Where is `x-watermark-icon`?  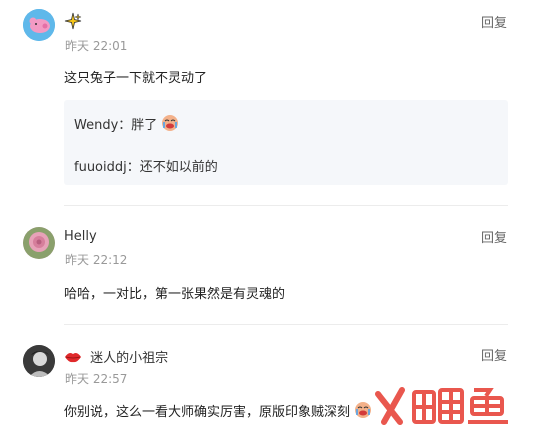
x-watermark-icon is located at coordinates (441, 406).